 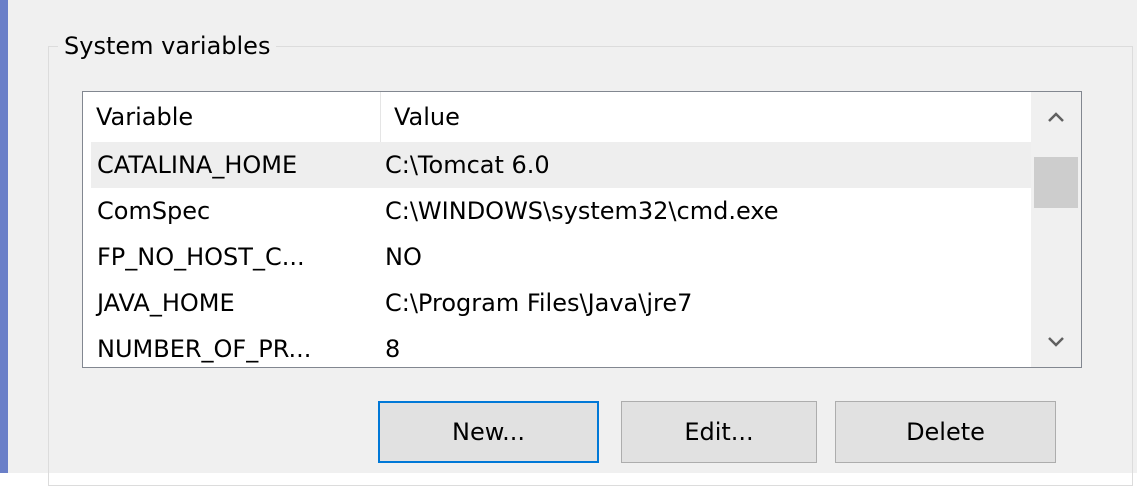 What do you see at coordinates (539, 303) in the screenshot?
I see `variable-value-cell: C:\Program Files\Java\jre7` at bounding box center [539, 303].